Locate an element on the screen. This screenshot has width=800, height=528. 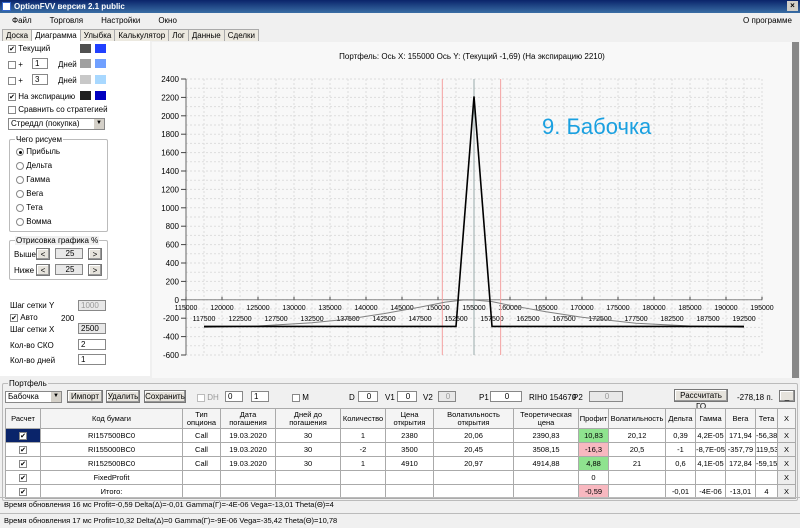
compare-checkbox is located at coordinates (12, 109).